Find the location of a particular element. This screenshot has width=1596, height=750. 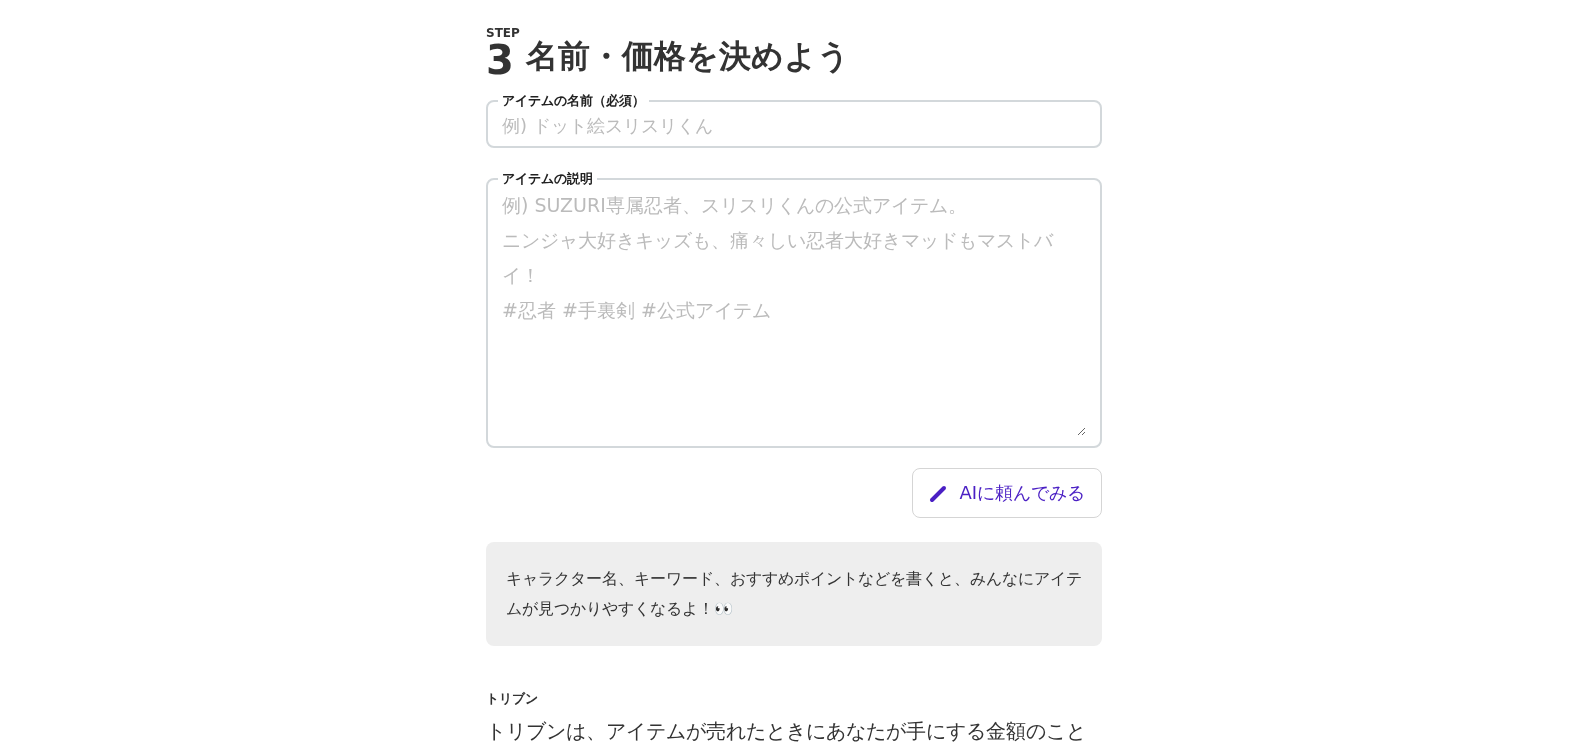

field-label: アイテムの説明 is located at coordinates (547, 179).